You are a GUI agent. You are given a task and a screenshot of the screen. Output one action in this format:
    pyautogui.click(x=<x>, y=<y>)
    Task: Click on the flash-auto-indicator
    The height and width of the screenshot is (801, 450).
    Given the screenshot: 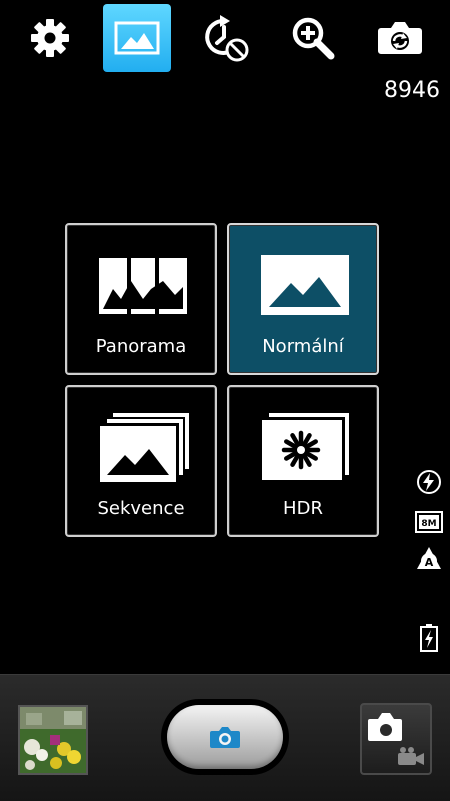 What is the action you would take?
    pyautogui.click(x=429, y=482)
    